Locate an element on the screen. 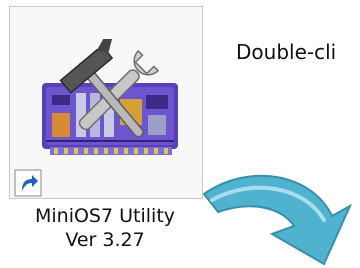  shortcut-arrow-icon is located at coordinates (28, 183).